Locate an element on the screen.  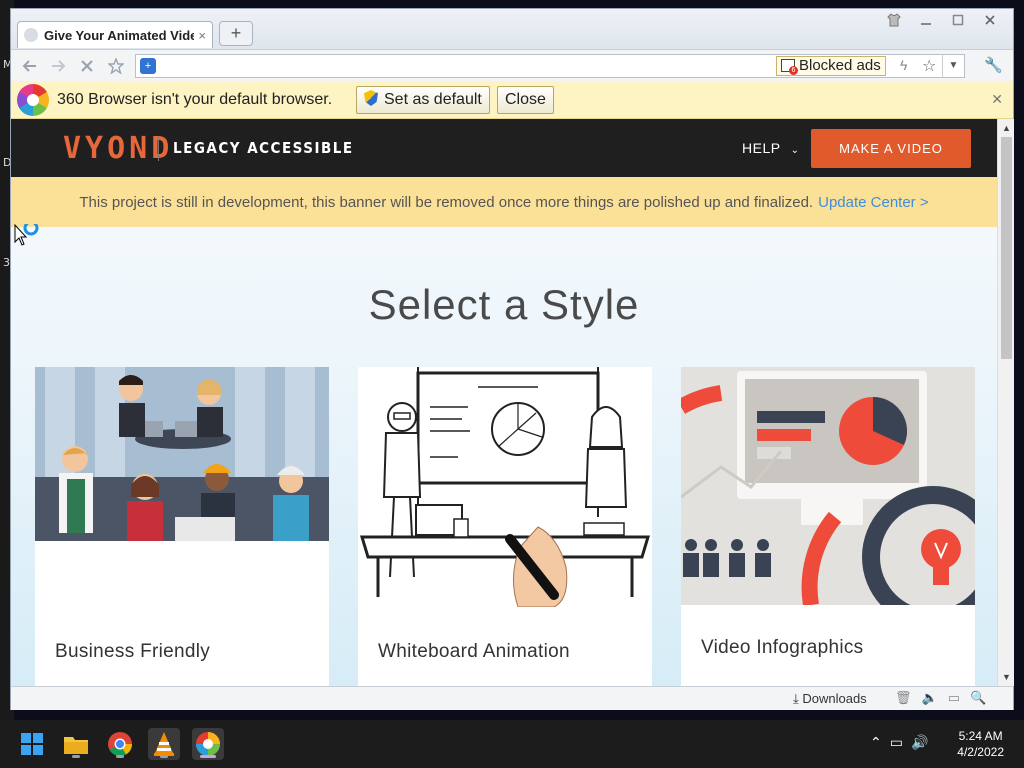
business-friendly-illustration is located at coordinates (182, 454).